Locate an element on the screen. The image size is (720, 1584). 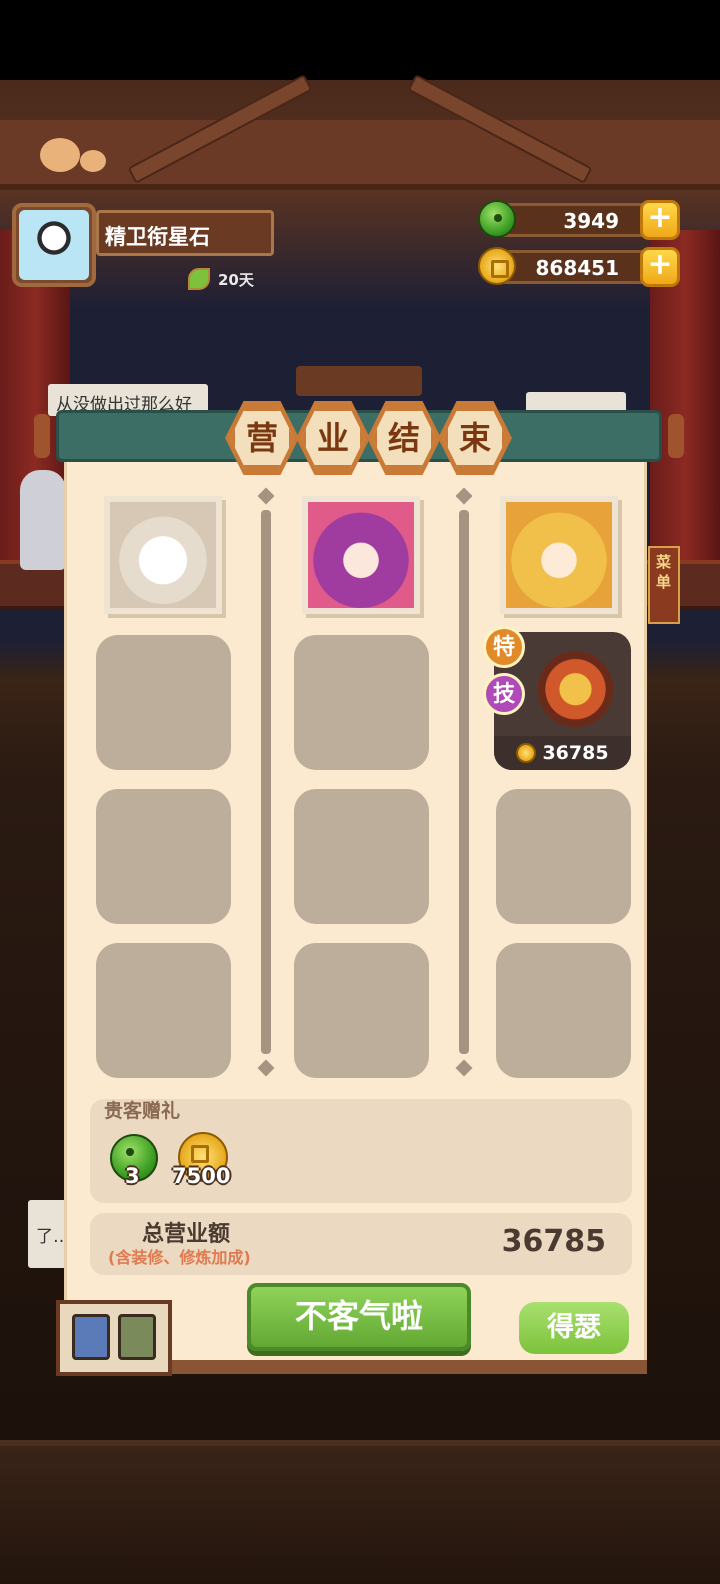
roof-beam is located at coordinates (360, 155).